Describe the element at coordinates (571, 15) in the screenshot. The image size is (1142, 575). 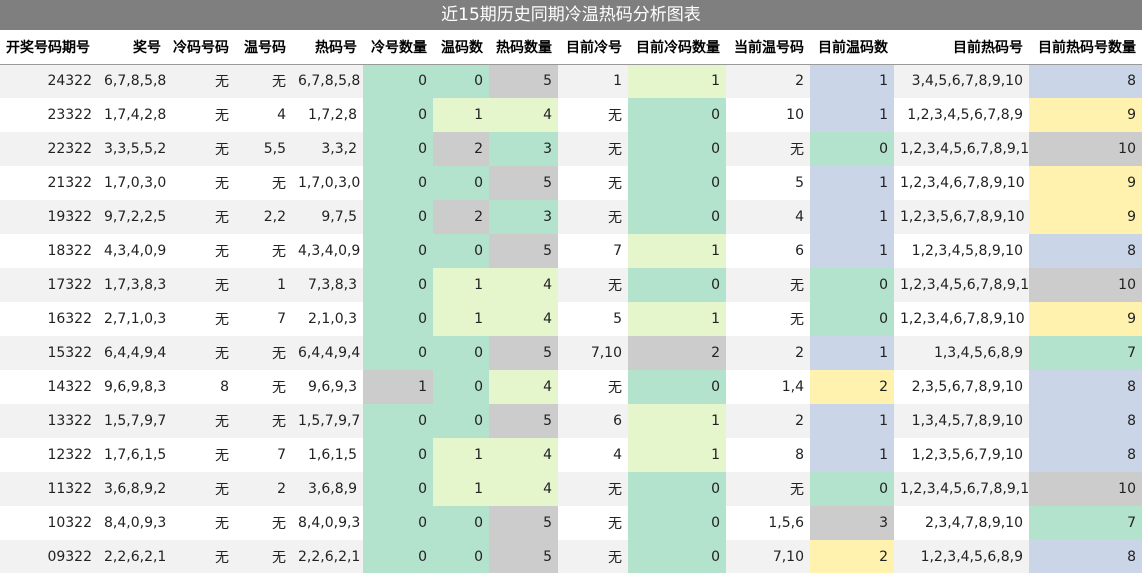
I see `chart-title: 近15期历史同期冷温热码分析图表` at that location.